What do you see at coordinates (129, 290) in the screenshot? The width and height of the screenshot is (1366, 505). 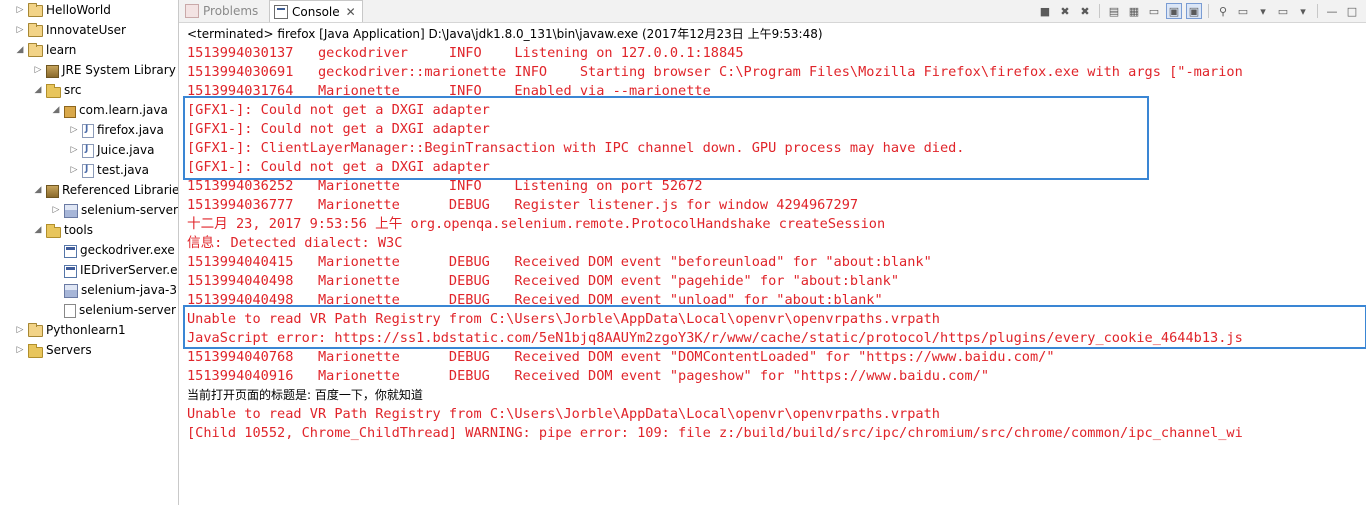 I see `tree-item-label: selenium-java-3` at bounding box center [129, 290].